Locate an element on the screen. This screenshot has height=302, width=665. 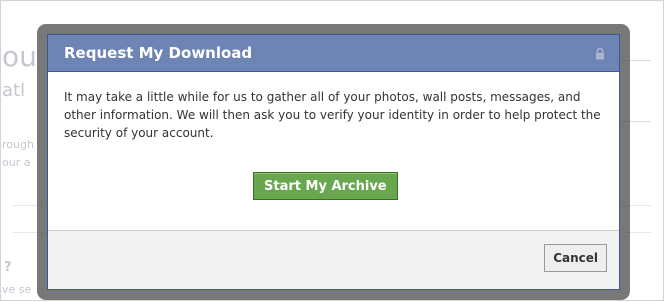
background-subheading-fragment: atl is located at coordinates (14, 90).